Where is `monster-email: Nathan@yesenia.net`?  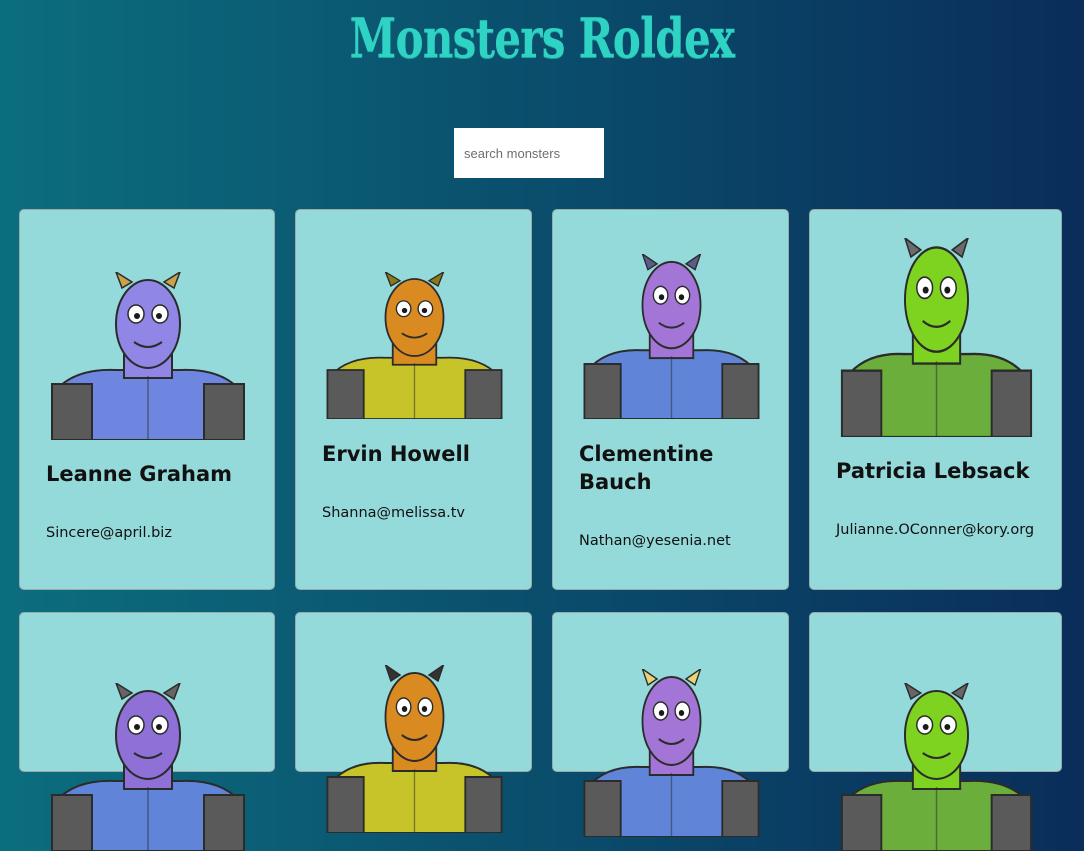 monster-email: Nathan@yesenia.net is located at coordinates (655, 541).